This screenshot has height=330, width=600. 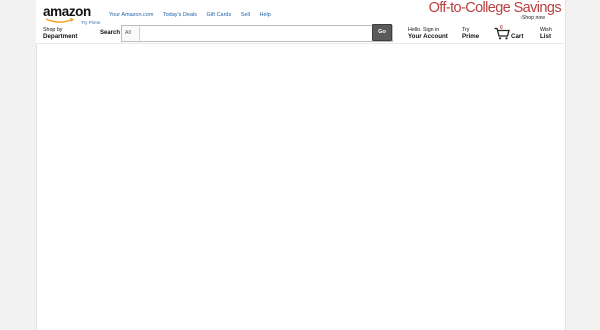 I want to click on prime-line2: Prime, so click(x=471, y=36).